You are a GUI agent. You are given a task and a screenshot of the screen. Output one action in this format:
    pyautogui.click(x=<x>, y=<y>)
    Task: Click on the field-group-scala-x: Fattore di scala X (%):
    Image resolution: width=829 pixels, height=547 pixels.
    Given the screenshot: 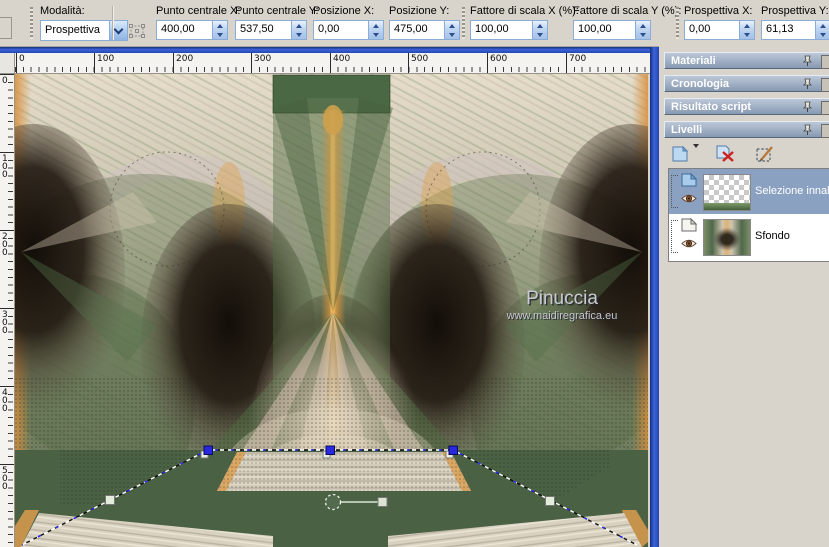 What is the action you would take?
    pyautogui.click(x=524, y=22)
    